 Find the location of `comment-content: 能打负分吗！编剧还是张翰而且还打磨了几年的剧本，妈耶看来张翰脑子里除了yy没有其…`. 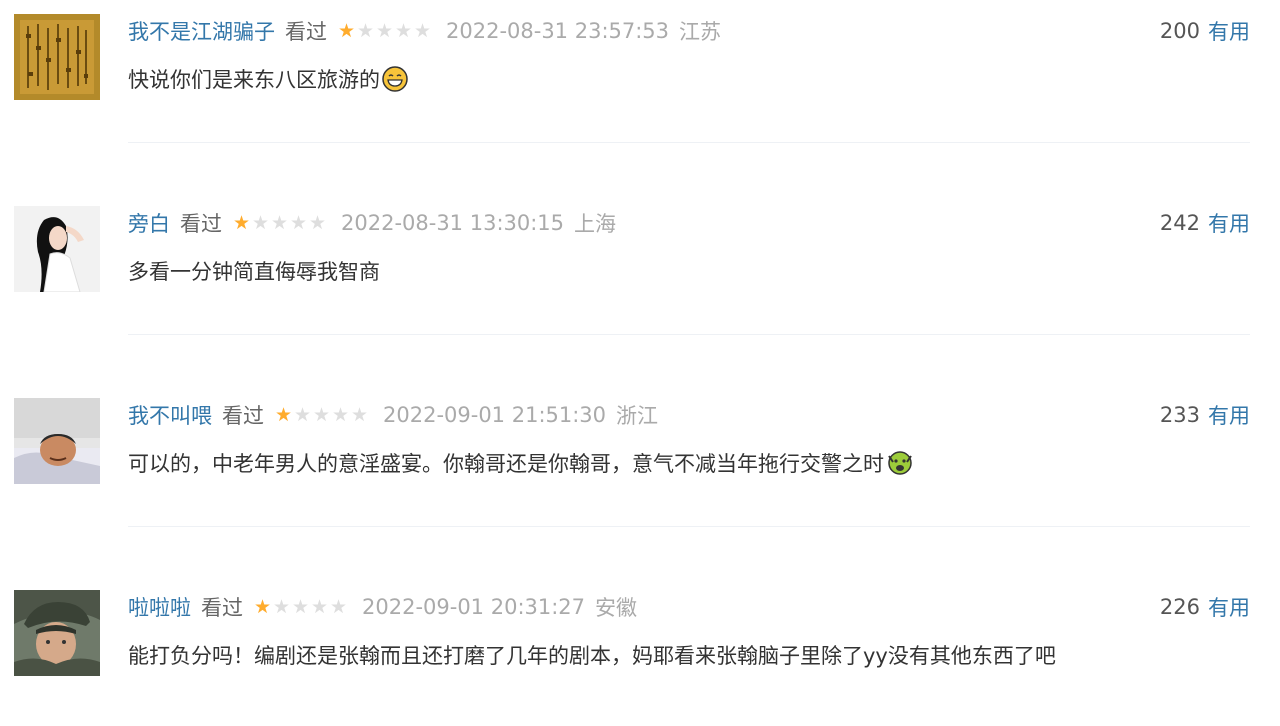

comment-content: 能打负分吗！编剧还是张翰而且还打磨了几年的剧本，妈耶看来张翰脑子里除了yy没有其… is located at coordinates (592, 655).